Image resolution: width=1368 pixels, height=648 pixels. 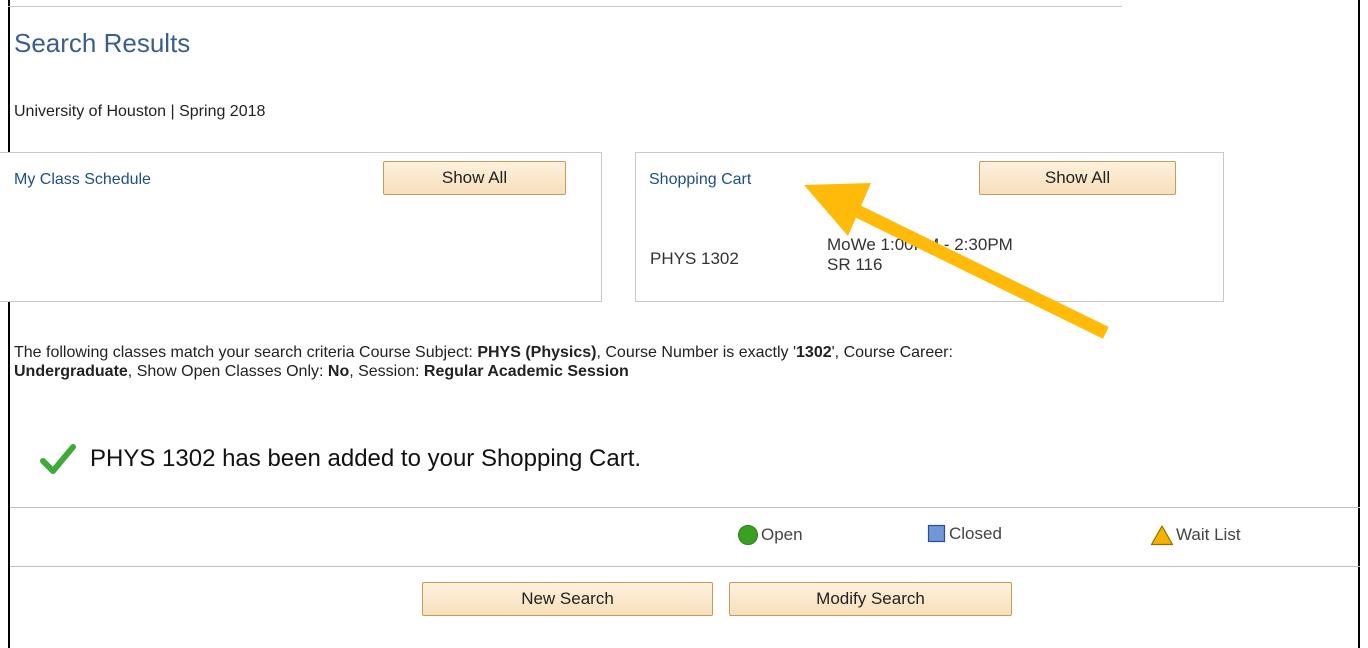 What do you see at coordinates (892, 352) in the screenshot?
I see `criteria-career-label: ', Course Career:` at bounding box center [892, 352].